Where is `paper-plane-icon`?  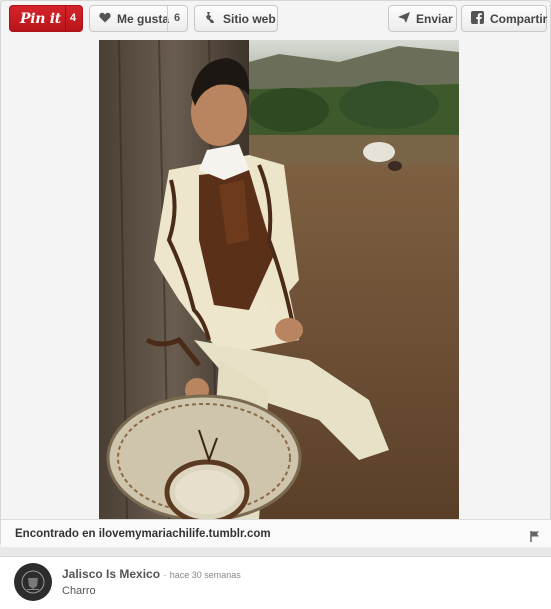
paper-plane-icon is located at coordinates (404, 18).